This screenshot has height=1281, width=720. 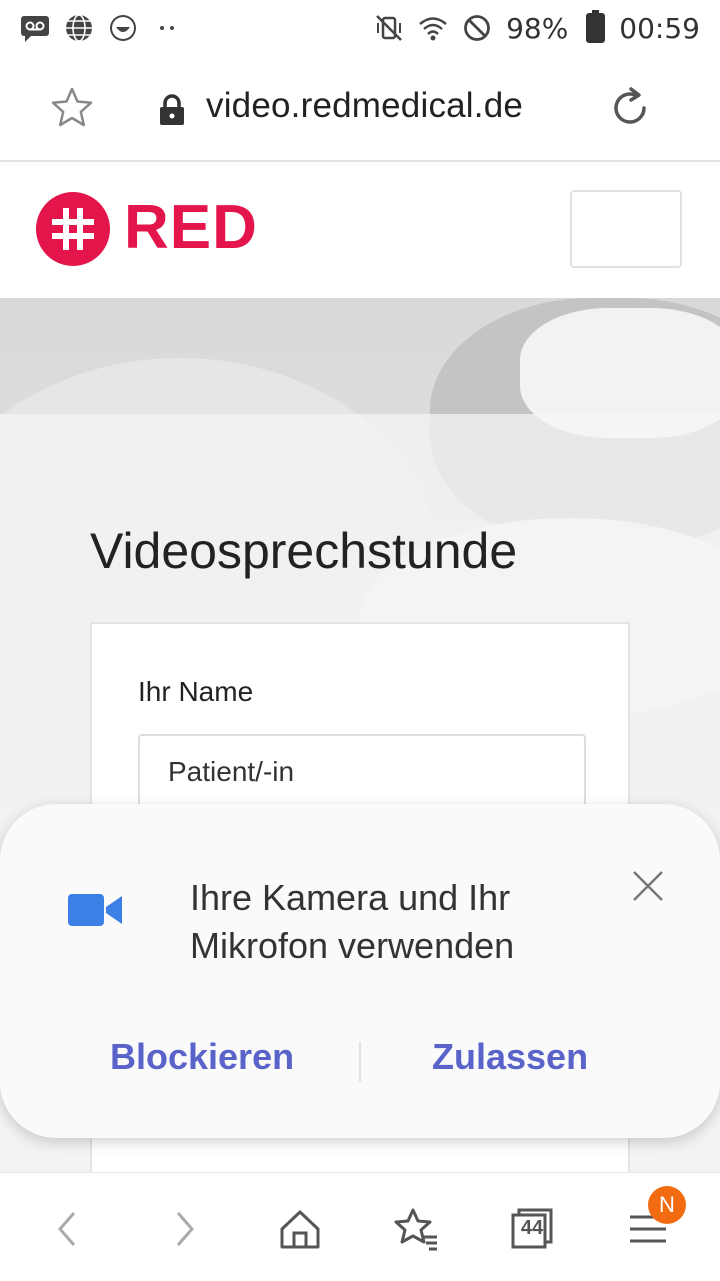 What do you see at coordinates (73, 229) in the screenshot?
I see `red-logo-icon` at bounding box center [73, 229].